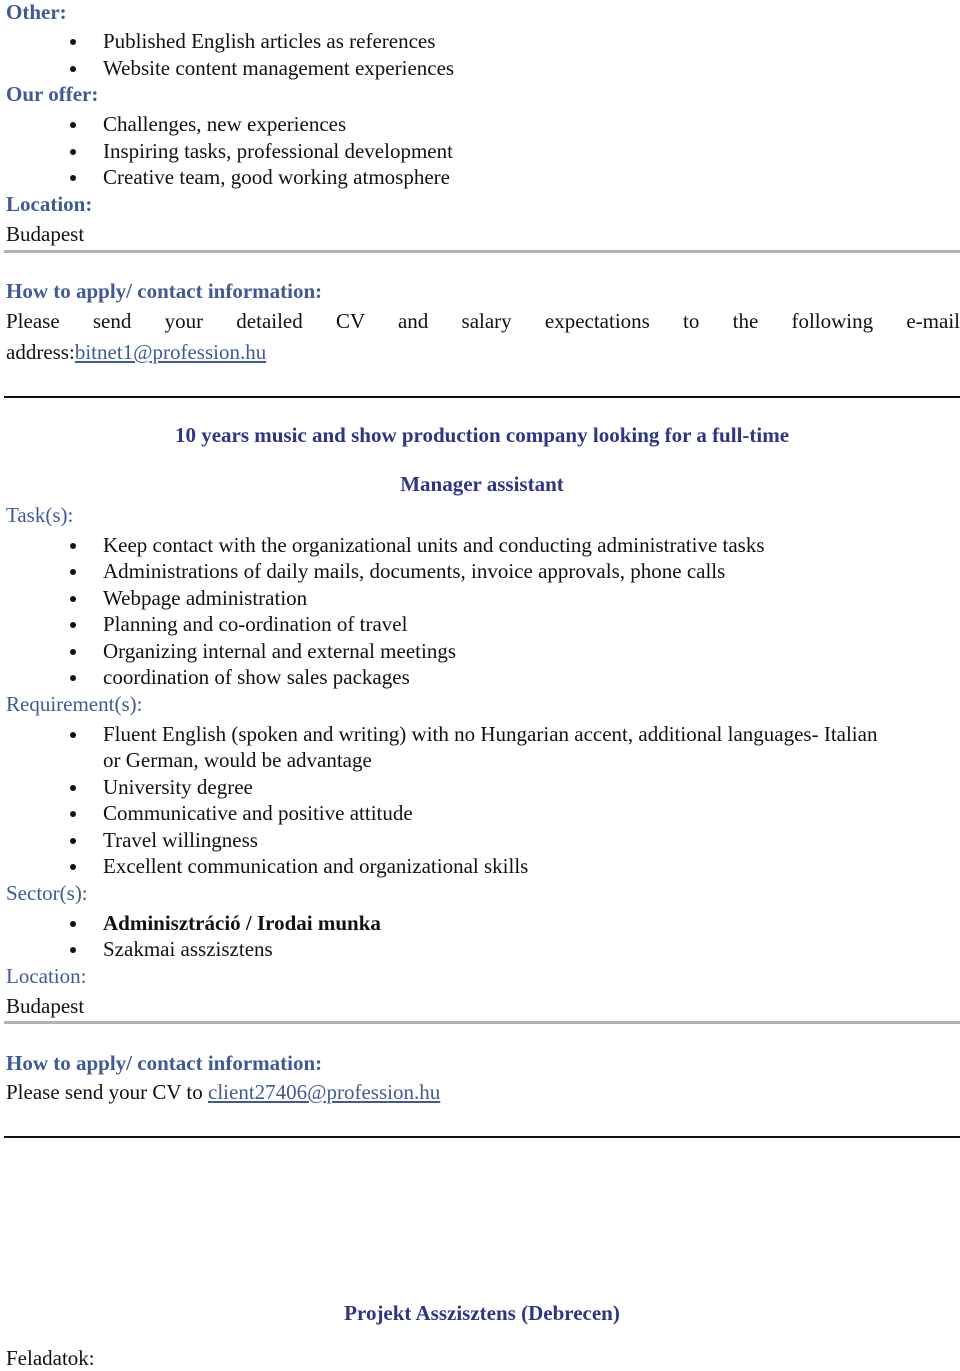 This screenshot has height=1371, width=960. Describe the element at coordinates (107, 1092) in the screenshot. I see `apply-text: Please send your CV to` at that location.